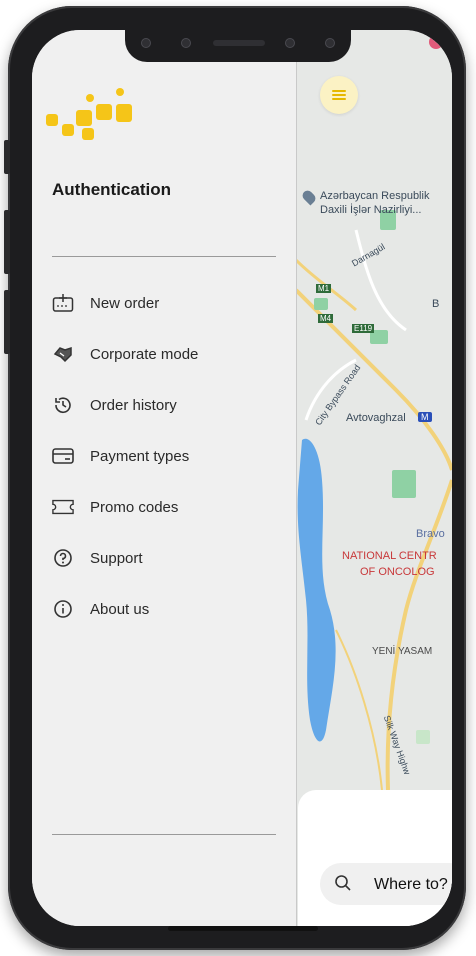 This screenshot has width=476, height=956. What do you see at coordinates (411, 884) in the screenshot?
I see `where-to-text: Where to?` at bounding box center [411, 884].